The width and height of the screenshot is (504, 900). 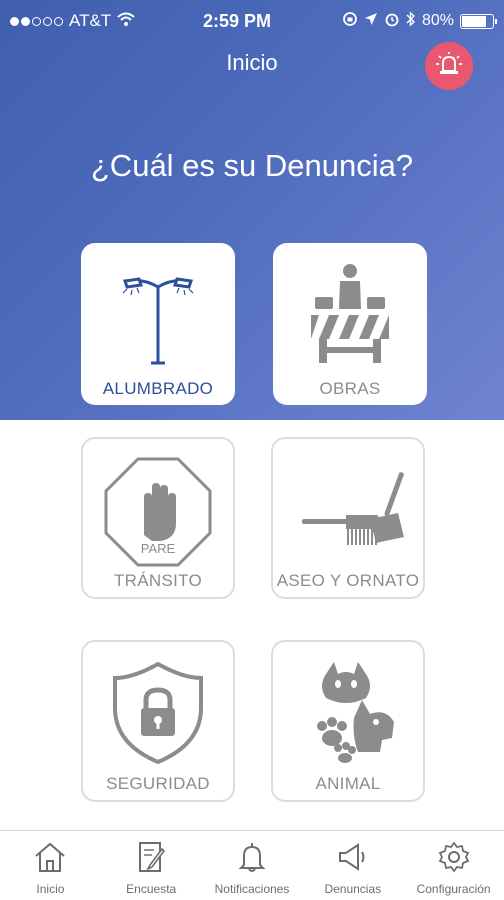 What do you see at coordinates (90, 20) in the screenshot?
I see `carrier-label: AT&T` at bounding box center [90, 20].